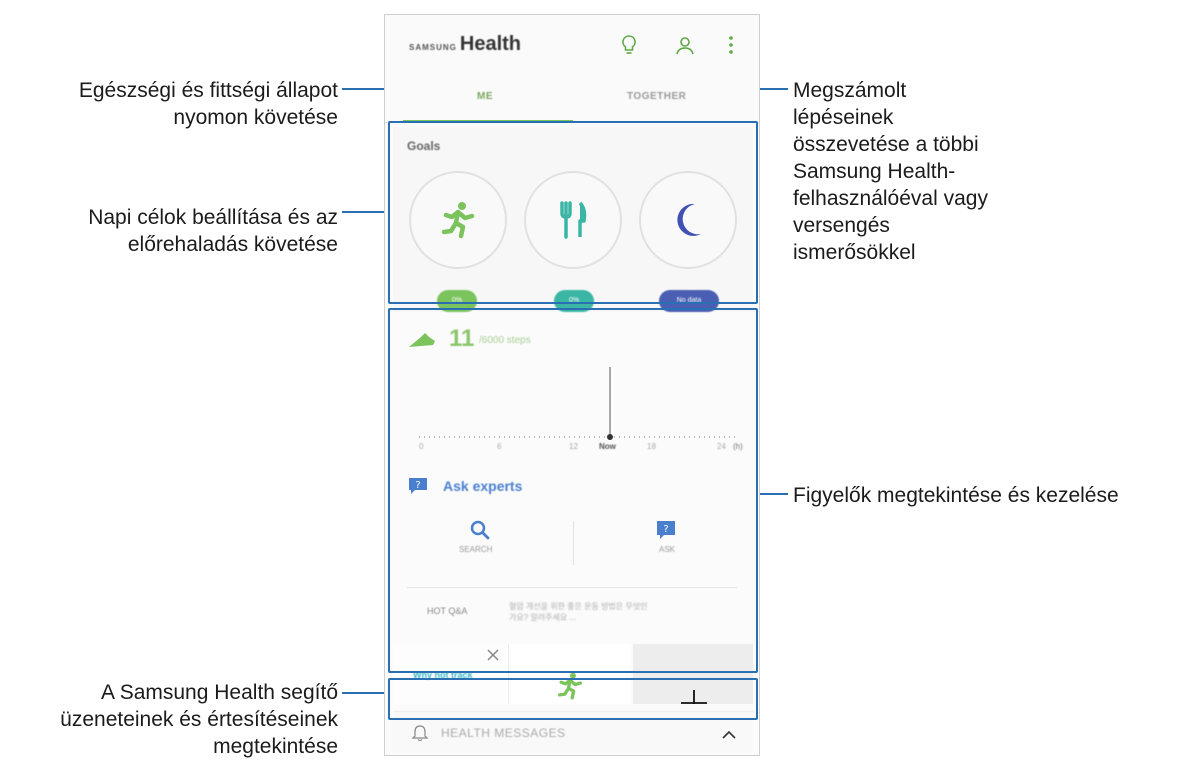 The height and width of the screenshot is (771, 1195). What do you see at coordinates (629, 45) in the screenshot?
I see `lightbulb-icon` at bounding box center [629, 45].